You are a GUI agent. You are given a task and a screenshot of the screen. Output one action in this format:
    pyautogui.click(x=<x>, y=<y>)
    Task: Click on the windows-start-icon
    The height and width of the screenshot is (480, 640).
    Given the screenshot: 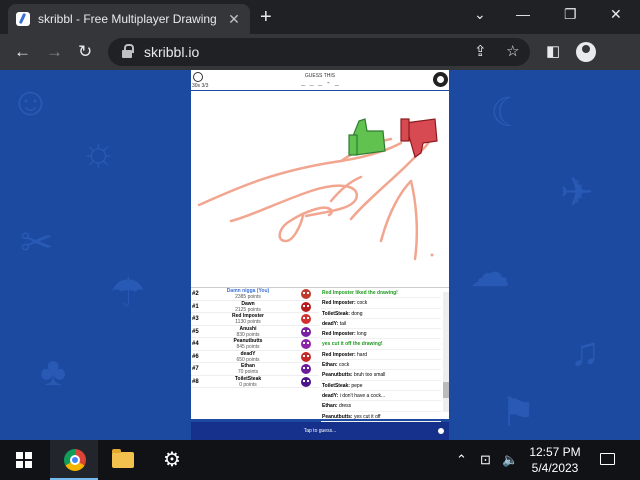 What is the action you would take?
    pyautogui.click(x=24, y=460)
    